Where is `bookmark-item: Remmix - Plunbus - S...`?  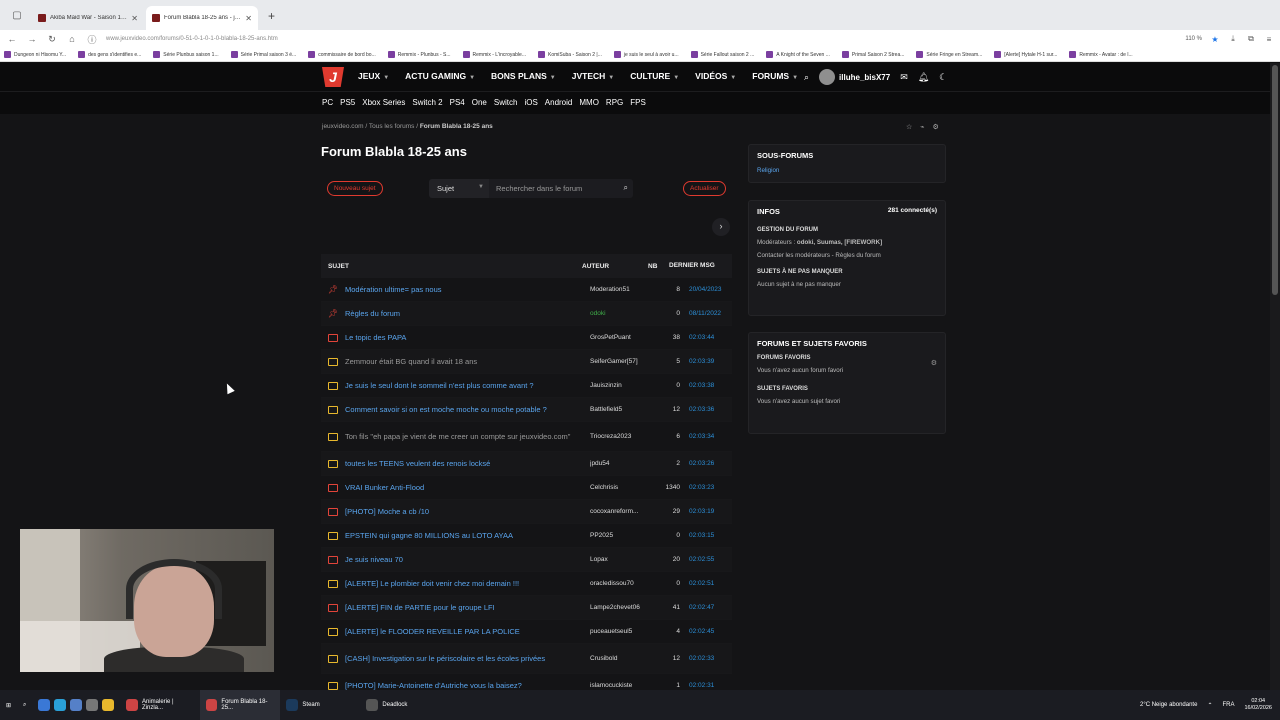 bookmark-item: Remmix - Plunbus - S... is located at coordinates (419, 54).